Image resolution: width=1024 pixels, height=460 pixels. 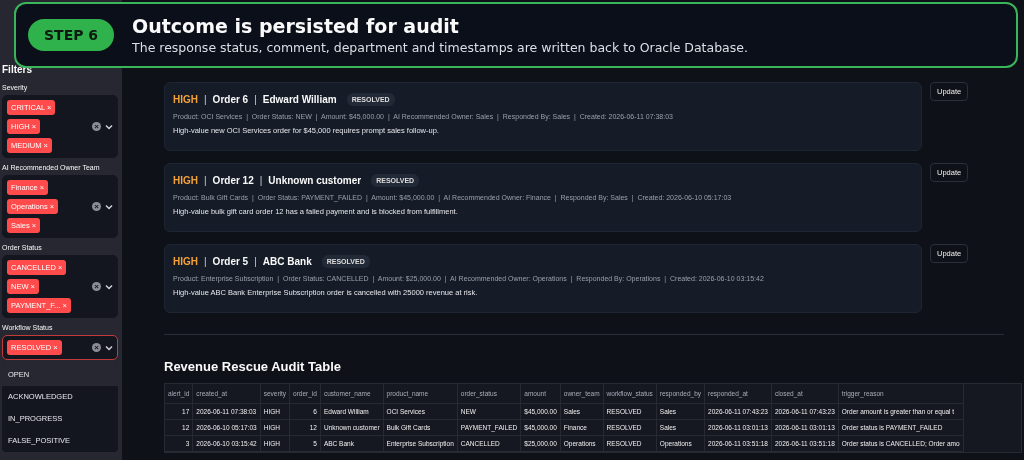 I want to click on customer-name: Unknown customer, so click(x=315, y=180).